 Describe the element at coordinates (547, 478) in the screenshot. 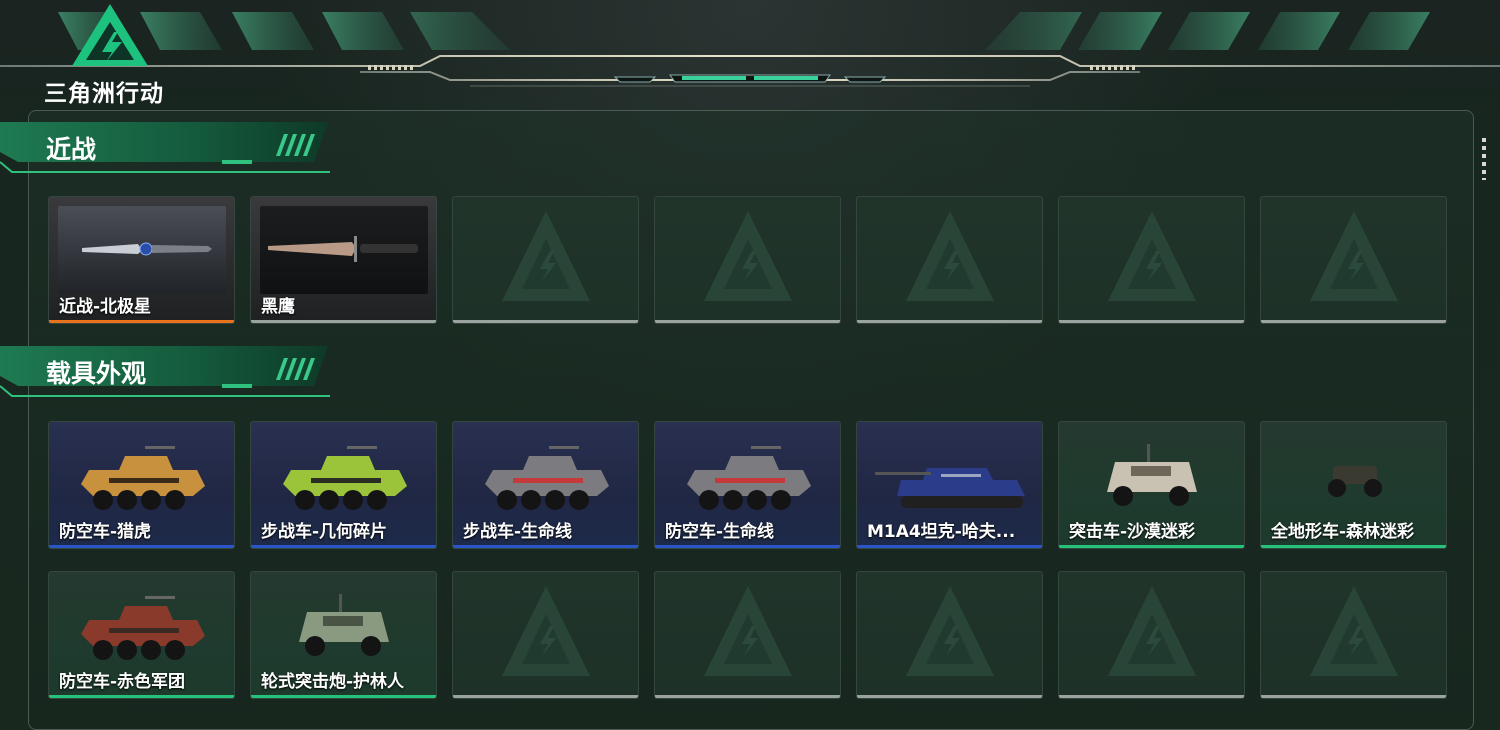

I see `apc-lifeline-image` at that location.